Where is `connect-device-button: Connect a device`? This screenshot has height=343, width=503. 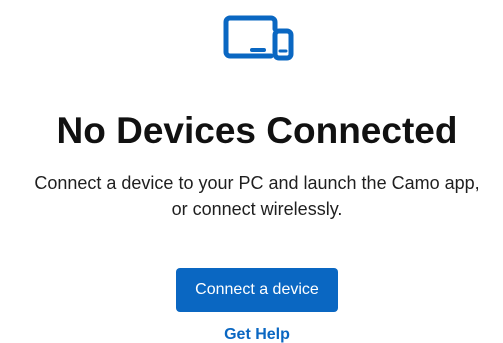 connect-device-button: Connect a device is located at coordinates (257, 290).